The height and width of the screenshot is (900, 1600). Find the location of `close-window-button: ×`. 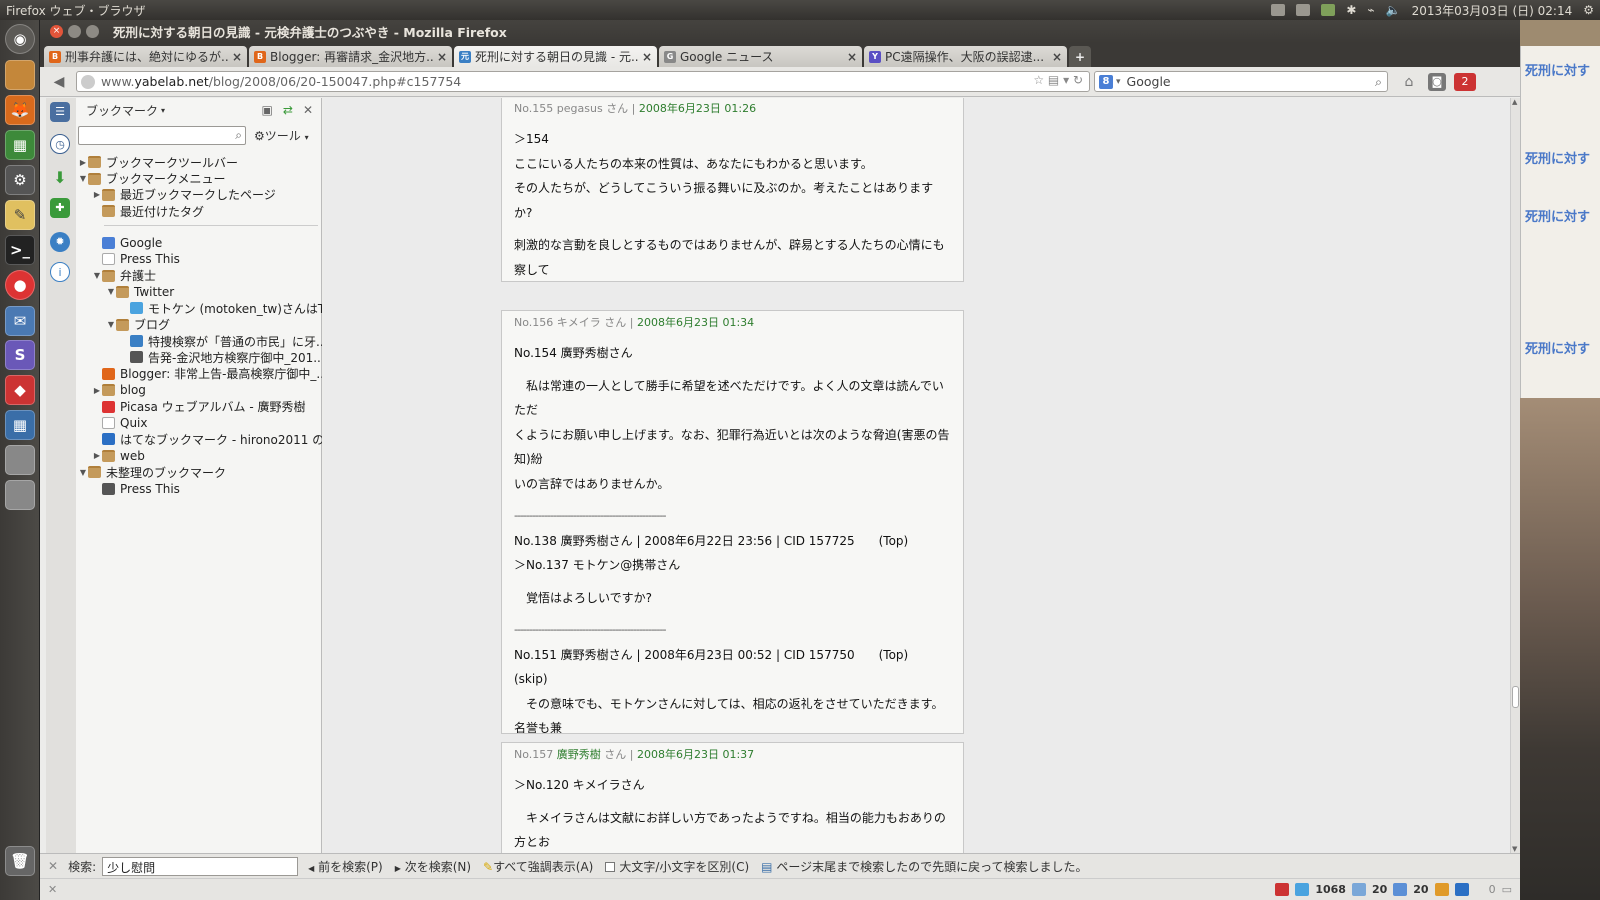

close-window-button: × is located at coordinates (56, 31).